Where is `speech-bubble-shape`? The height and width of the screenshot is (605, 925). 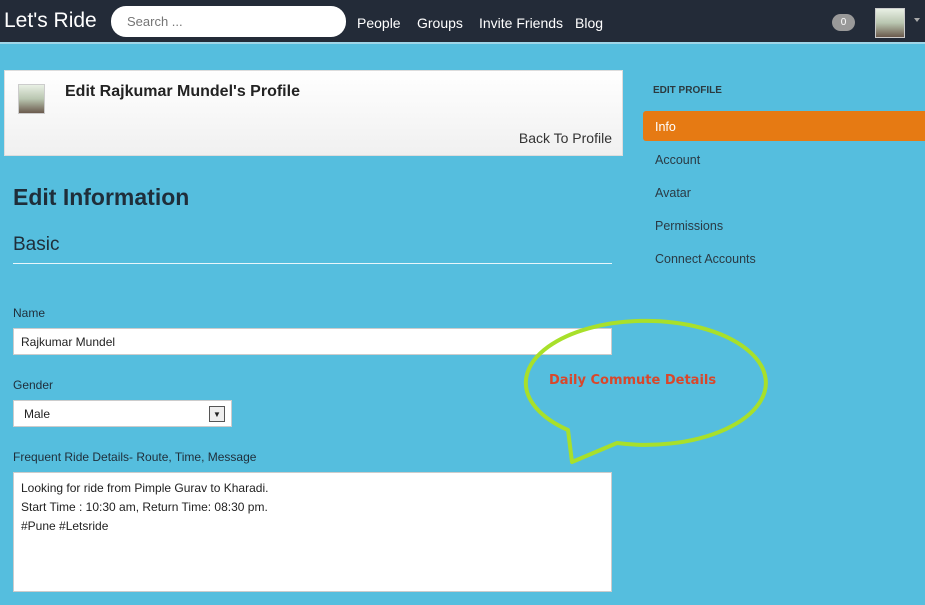
speech-bubble-shape is located at coordinates (645, 391).